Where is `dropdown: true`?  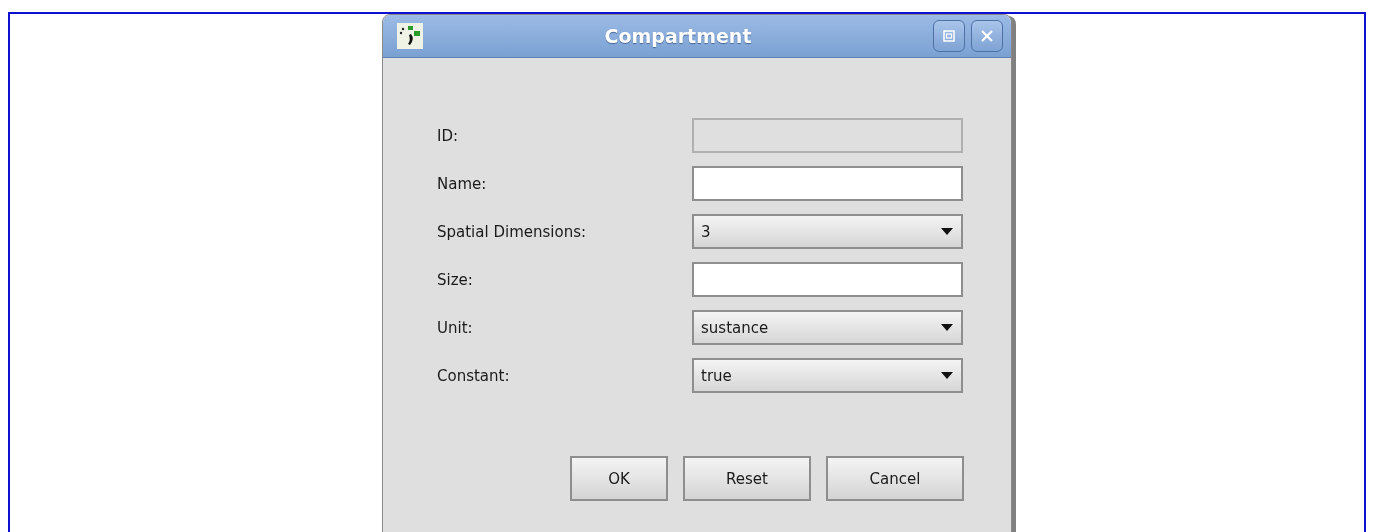
dropdown: true is located at coordinates (827, 375).